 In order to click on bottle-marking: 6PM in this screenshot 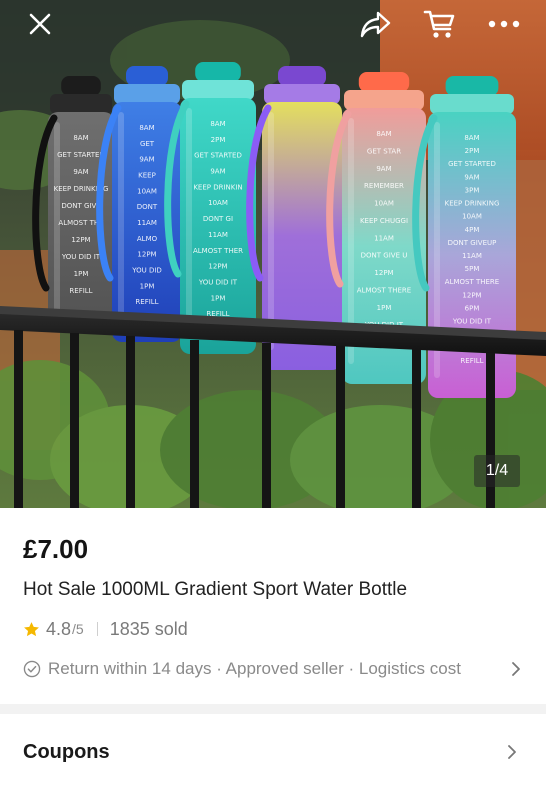, I will do `click(472, 308)`.